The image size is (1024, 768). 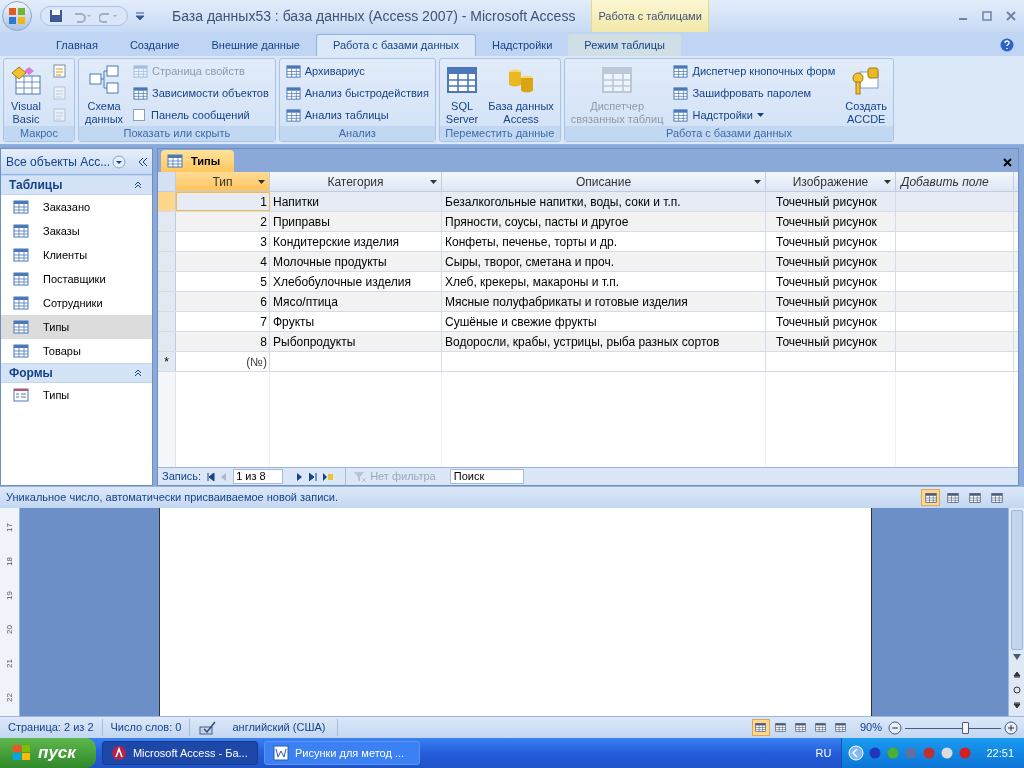 What do you see at coordinates (831, 281) in the screenshot?
I see `table-cell: Точечный рисунок` at bounding box center [831, 281].